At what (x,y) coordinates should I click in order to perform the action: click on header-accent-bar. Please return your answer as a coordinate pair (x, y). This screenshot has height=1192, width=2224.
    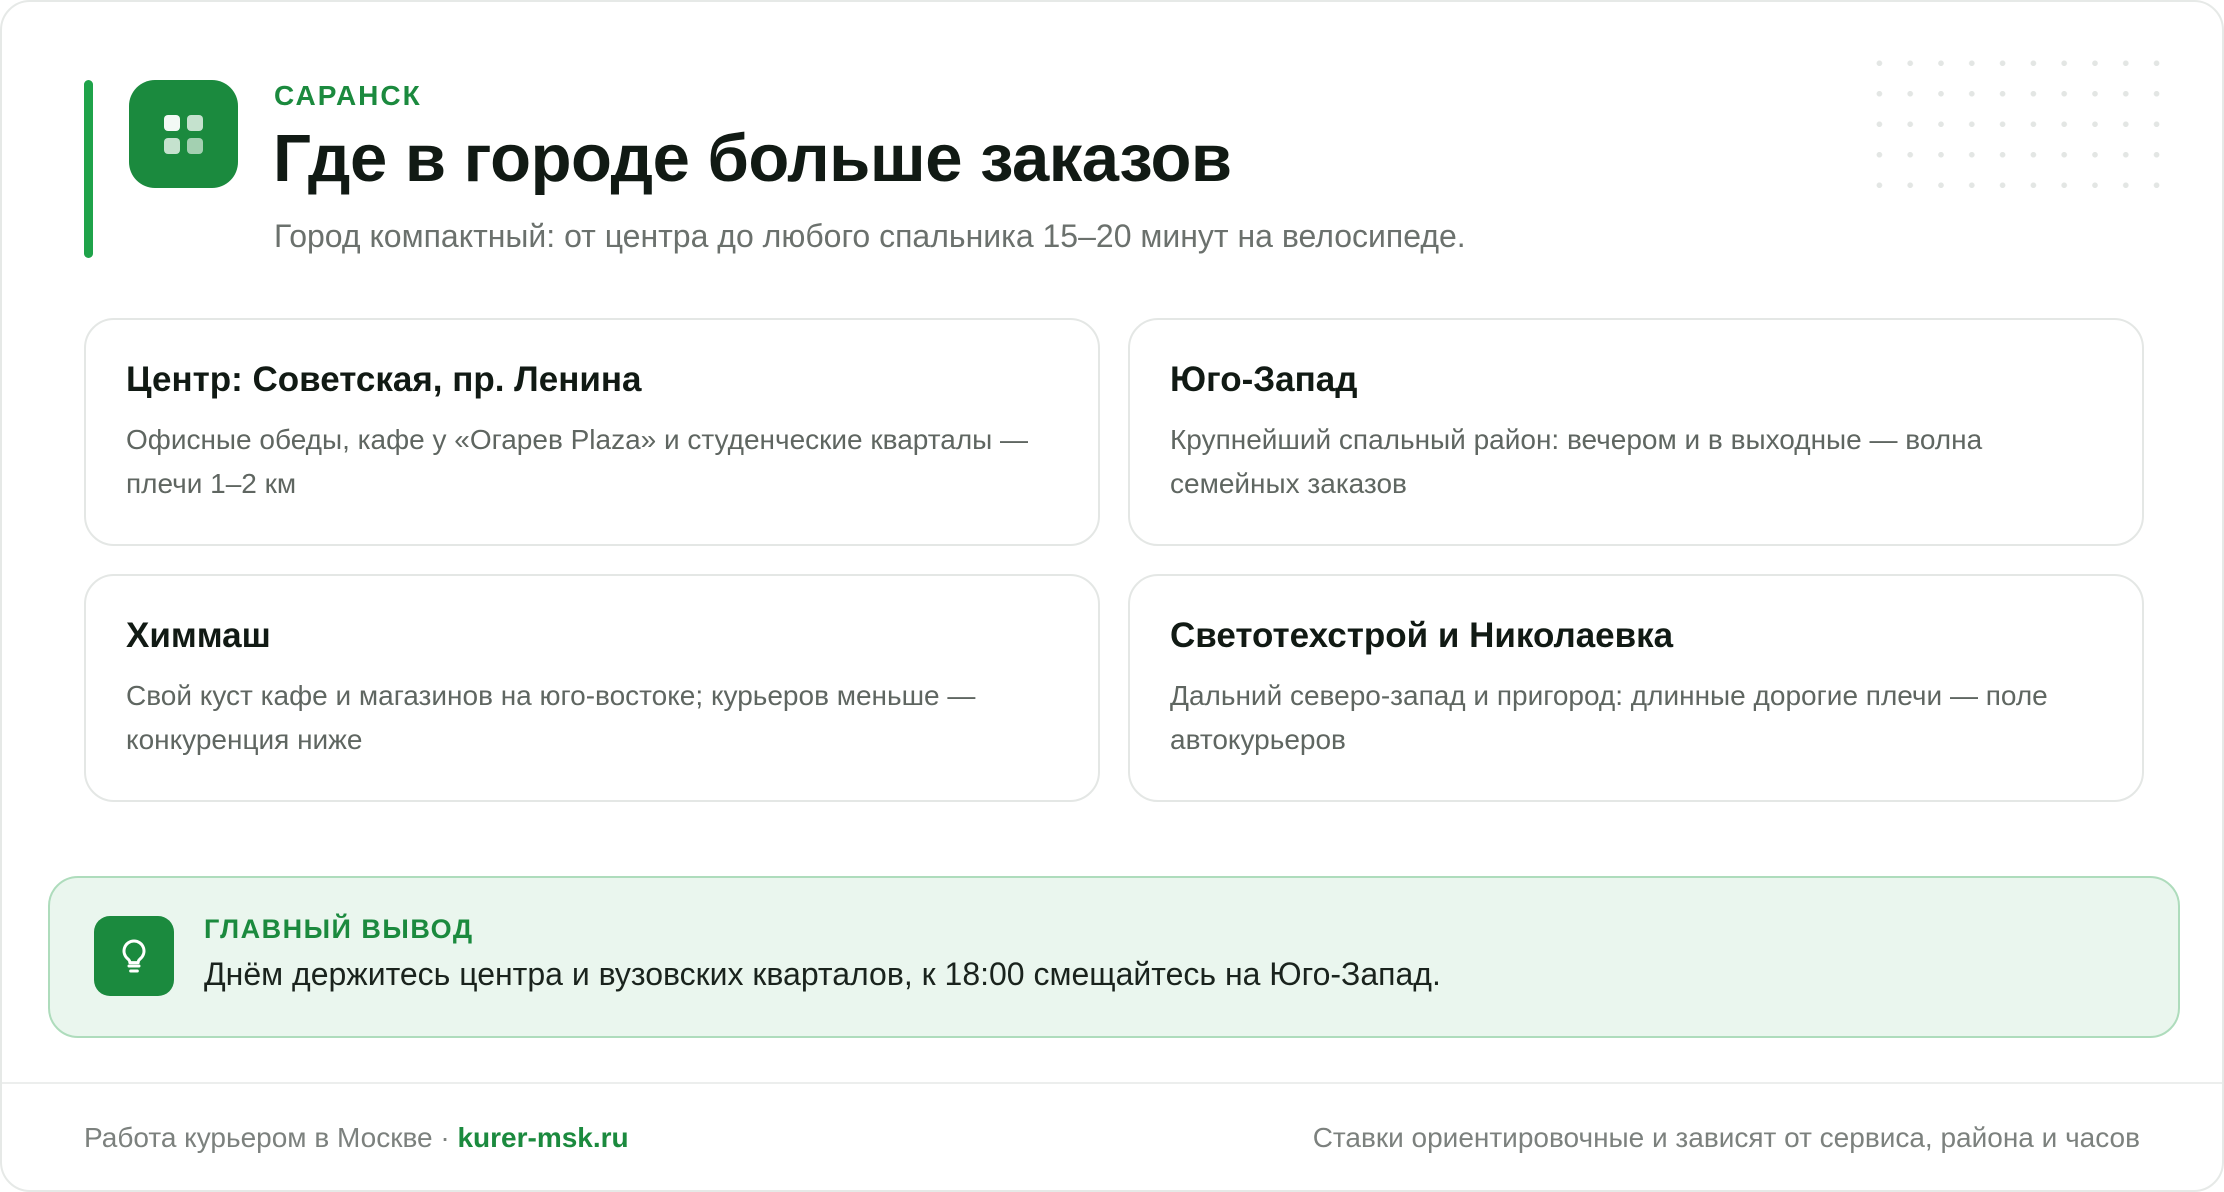
    Looking at the image, I should click on (88, 169).